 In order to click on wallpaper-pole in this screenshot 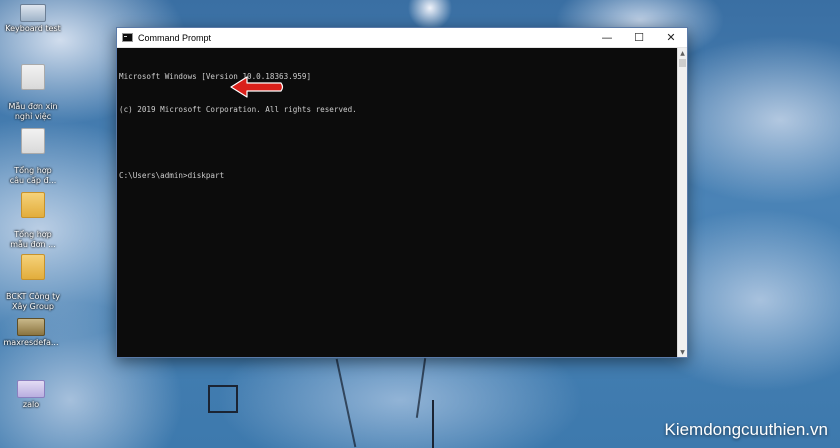, I will do `click(433, 424)`.